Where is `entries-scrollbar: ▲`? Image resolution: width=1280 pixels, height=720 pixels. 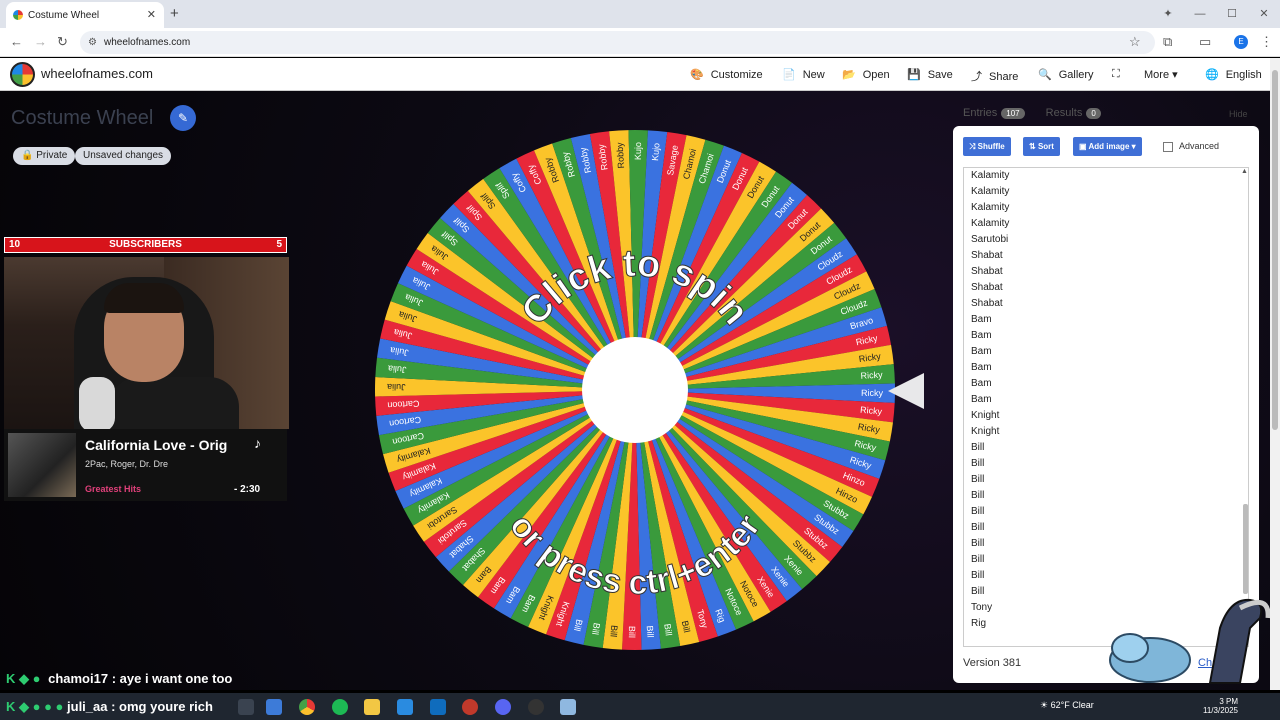 entries-scrollbar: ▲ is located at coordinates (1244, 407).